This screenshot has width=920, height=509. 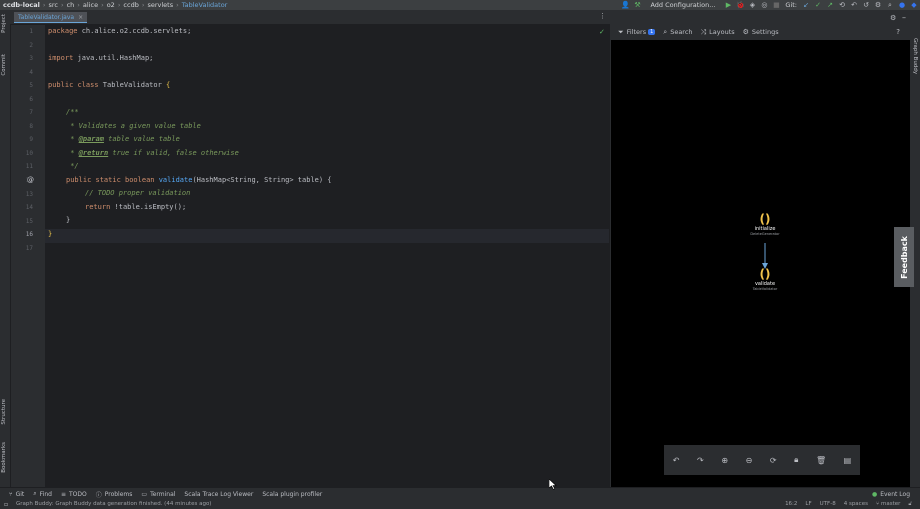 I want to click on zoom-out-icon: ⊖, so click(x=749, y=460).